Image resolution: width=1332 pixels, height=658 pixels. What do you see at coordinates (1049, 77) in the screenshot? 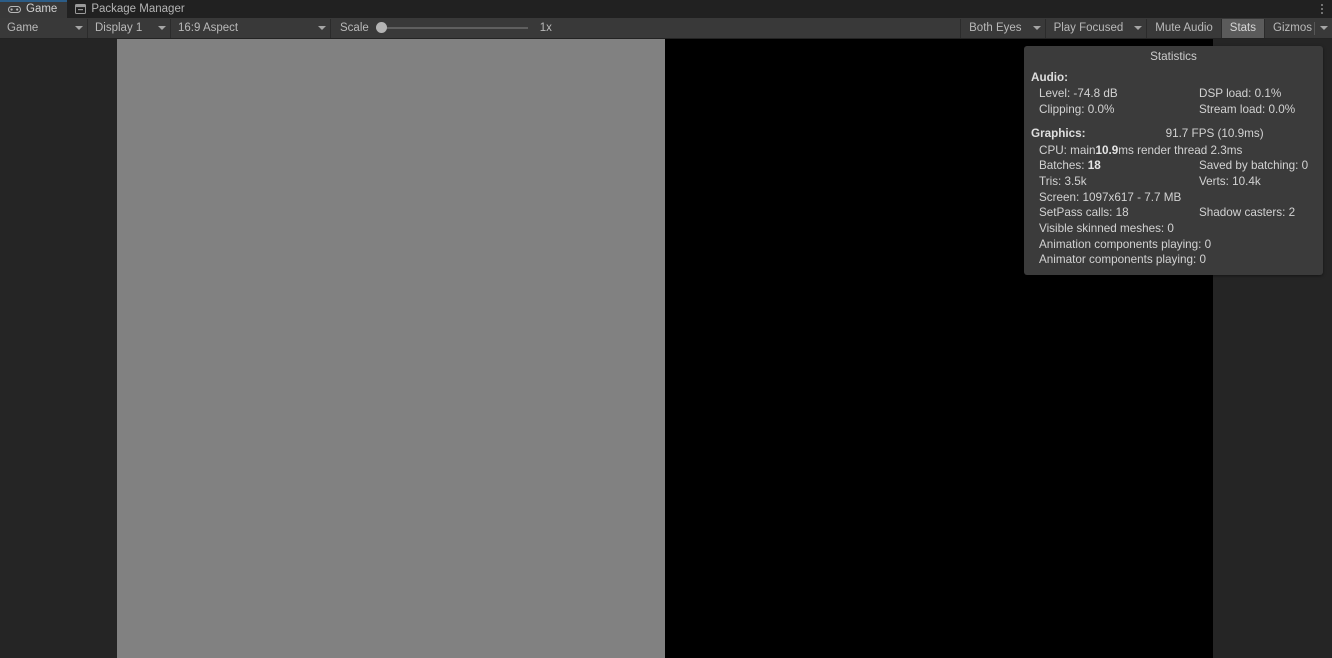
I see `audio-section-heading: Audio:` at bounding box center [1049, 77].